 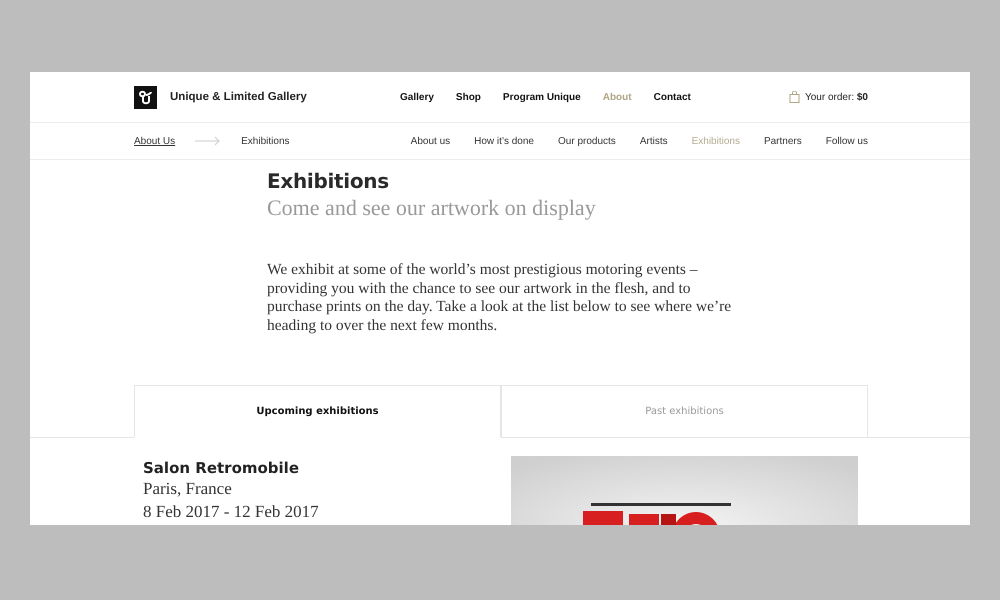 What do you see at coordinates (155, 141) in the screenshot?
I see `breadcrumb-link: About Us` at bounding box center [155, 141].